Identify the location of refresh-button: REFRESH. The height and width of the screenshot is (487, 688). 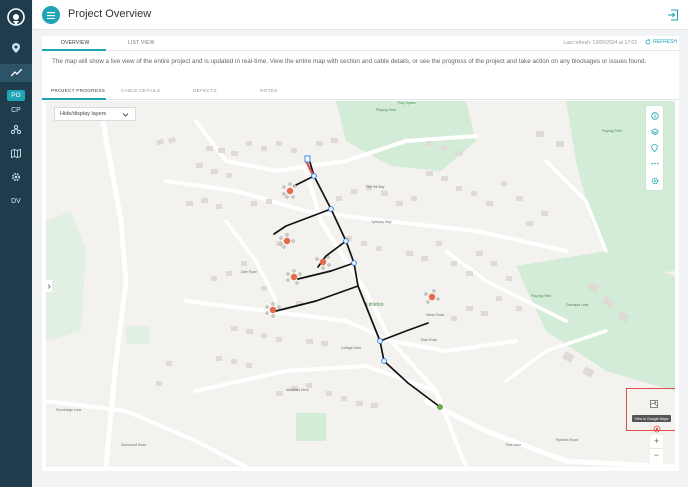
(661, 42).